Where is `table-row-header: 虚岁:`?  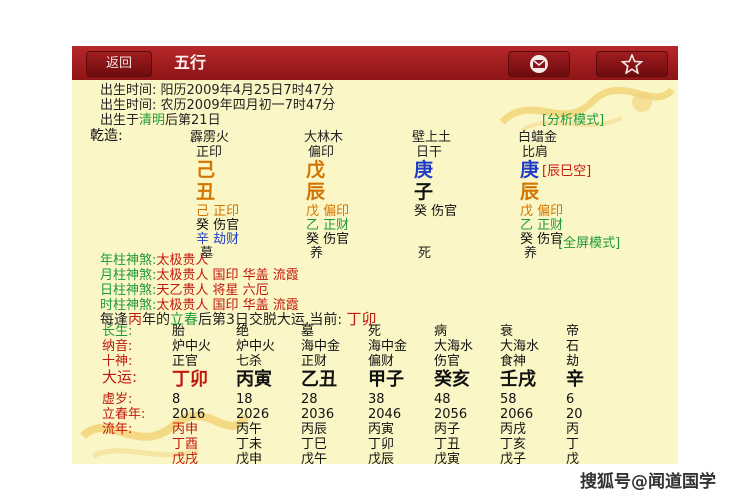
table-row-header: 虚岁: is located at coordinates (117, 399).